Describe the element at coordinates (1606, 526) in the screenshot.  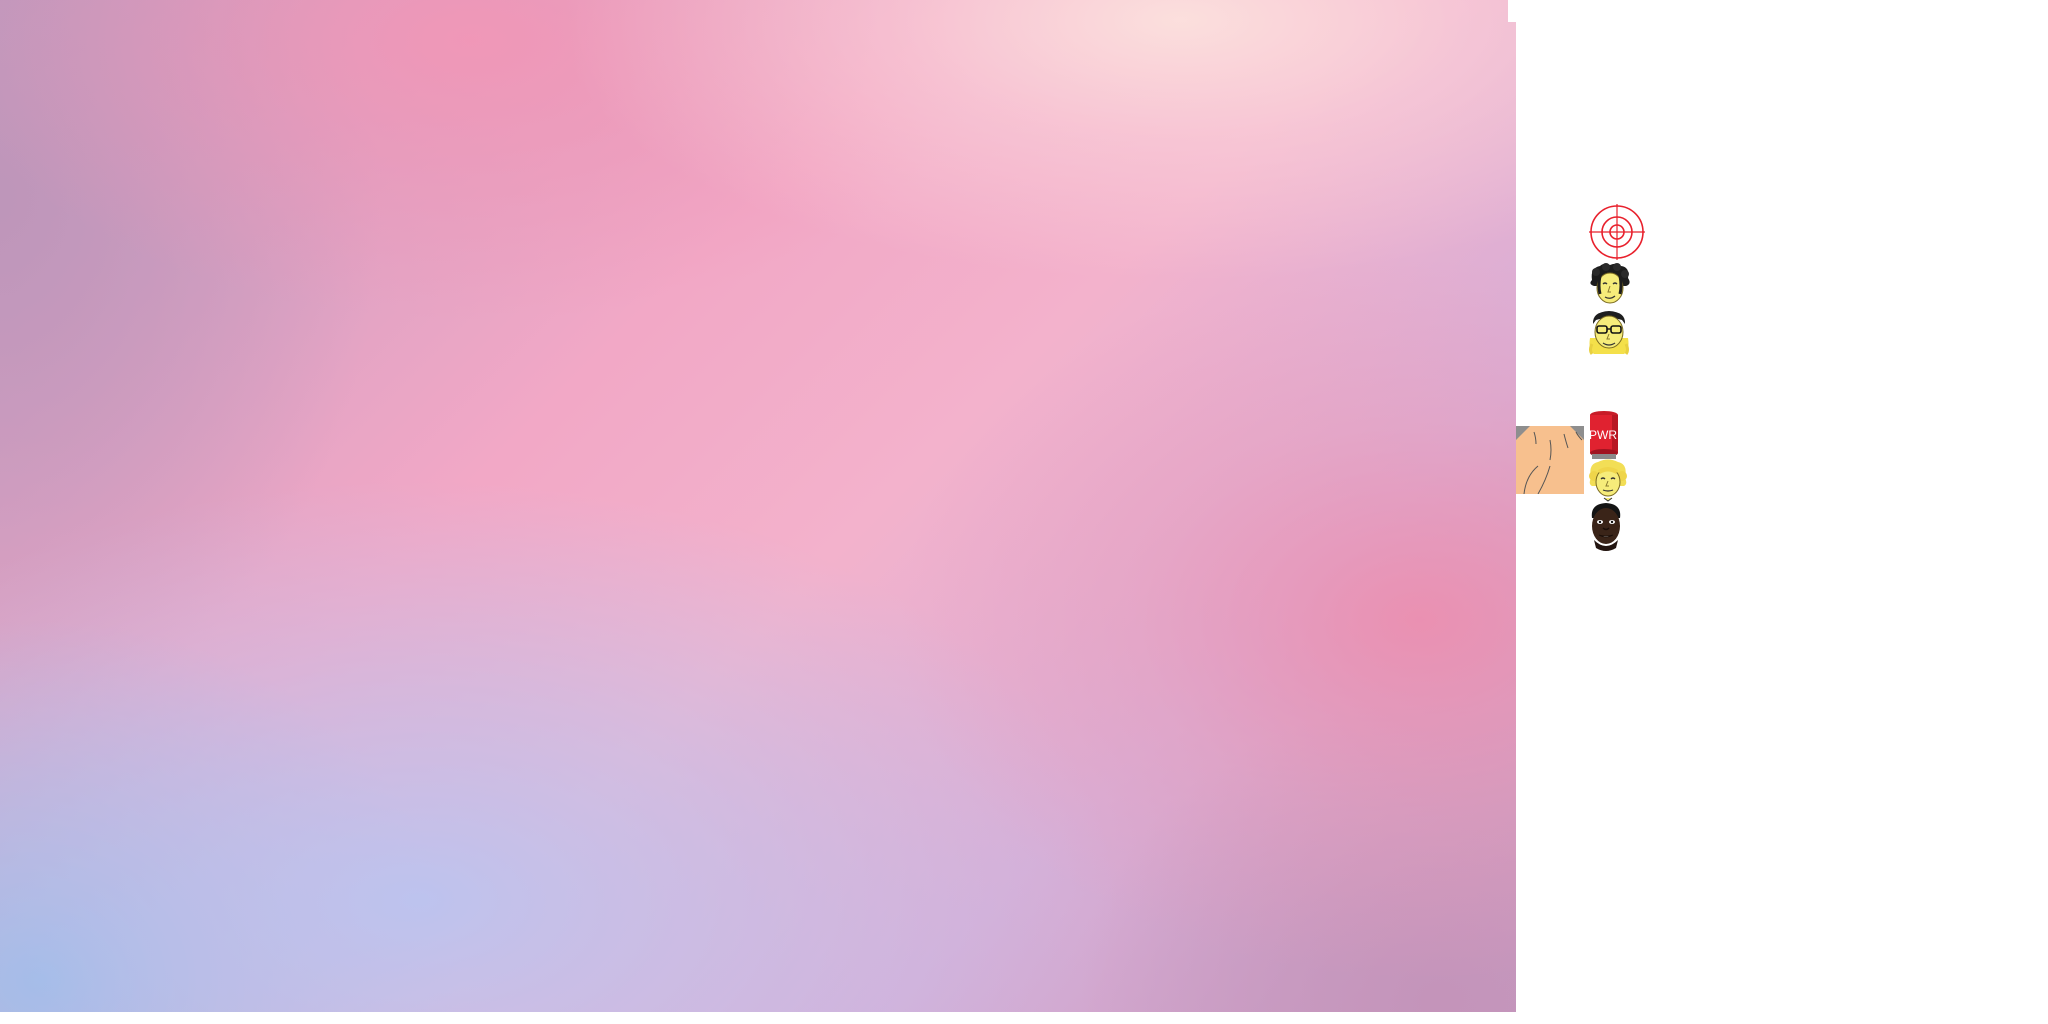
I see `face-dark-icon` at that location.